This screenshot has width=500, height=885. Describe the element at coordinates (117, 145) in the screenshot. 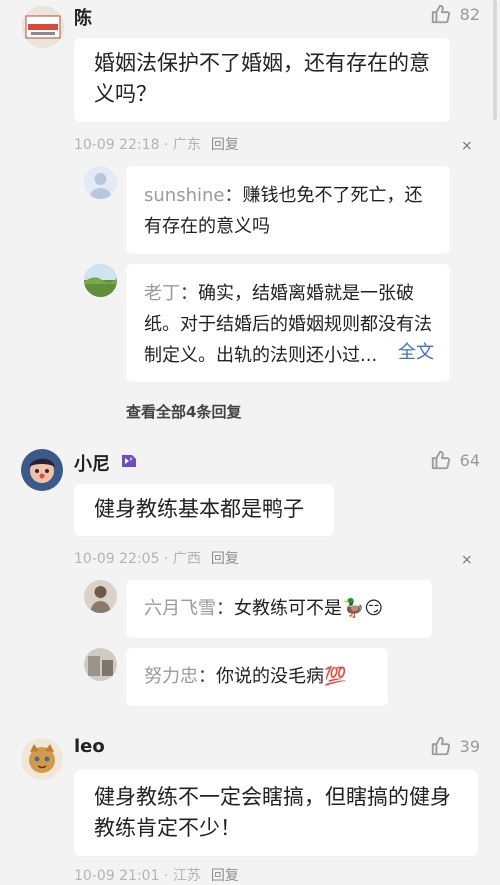

I see `comment-time: 10-09 22:18` at that location.